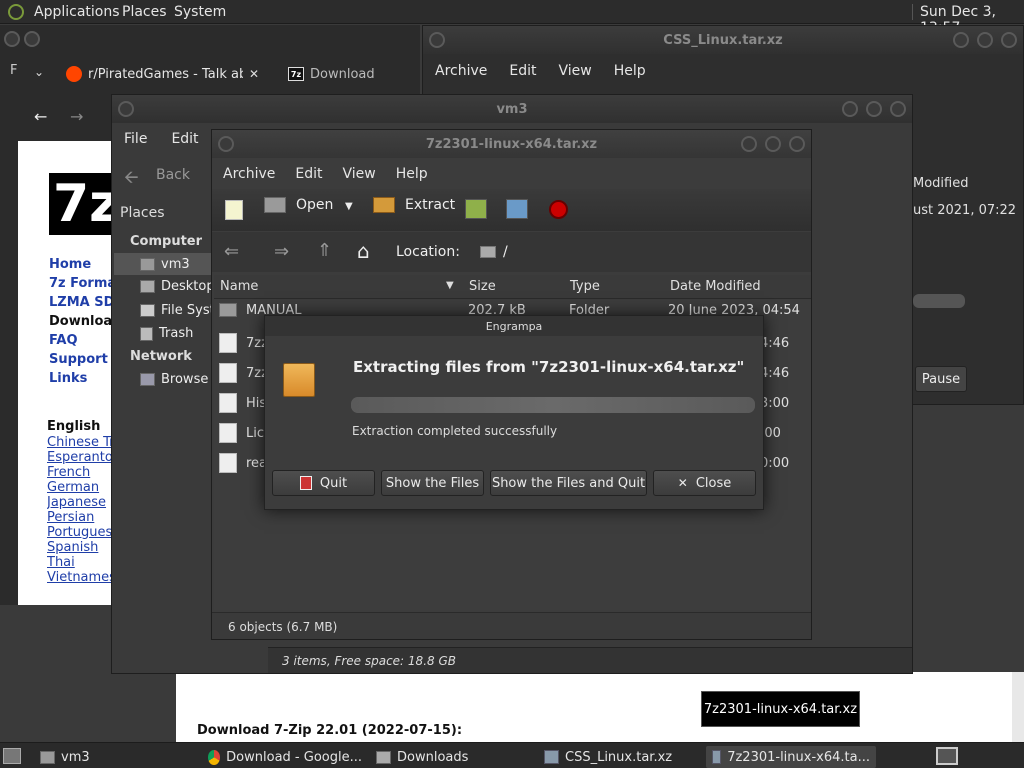 Image resolution: width=1024 pixels, height=768 pixels. Describe the element at coordinates (517, 209) in the screenshot. I see `add-folder-icon` at that location.